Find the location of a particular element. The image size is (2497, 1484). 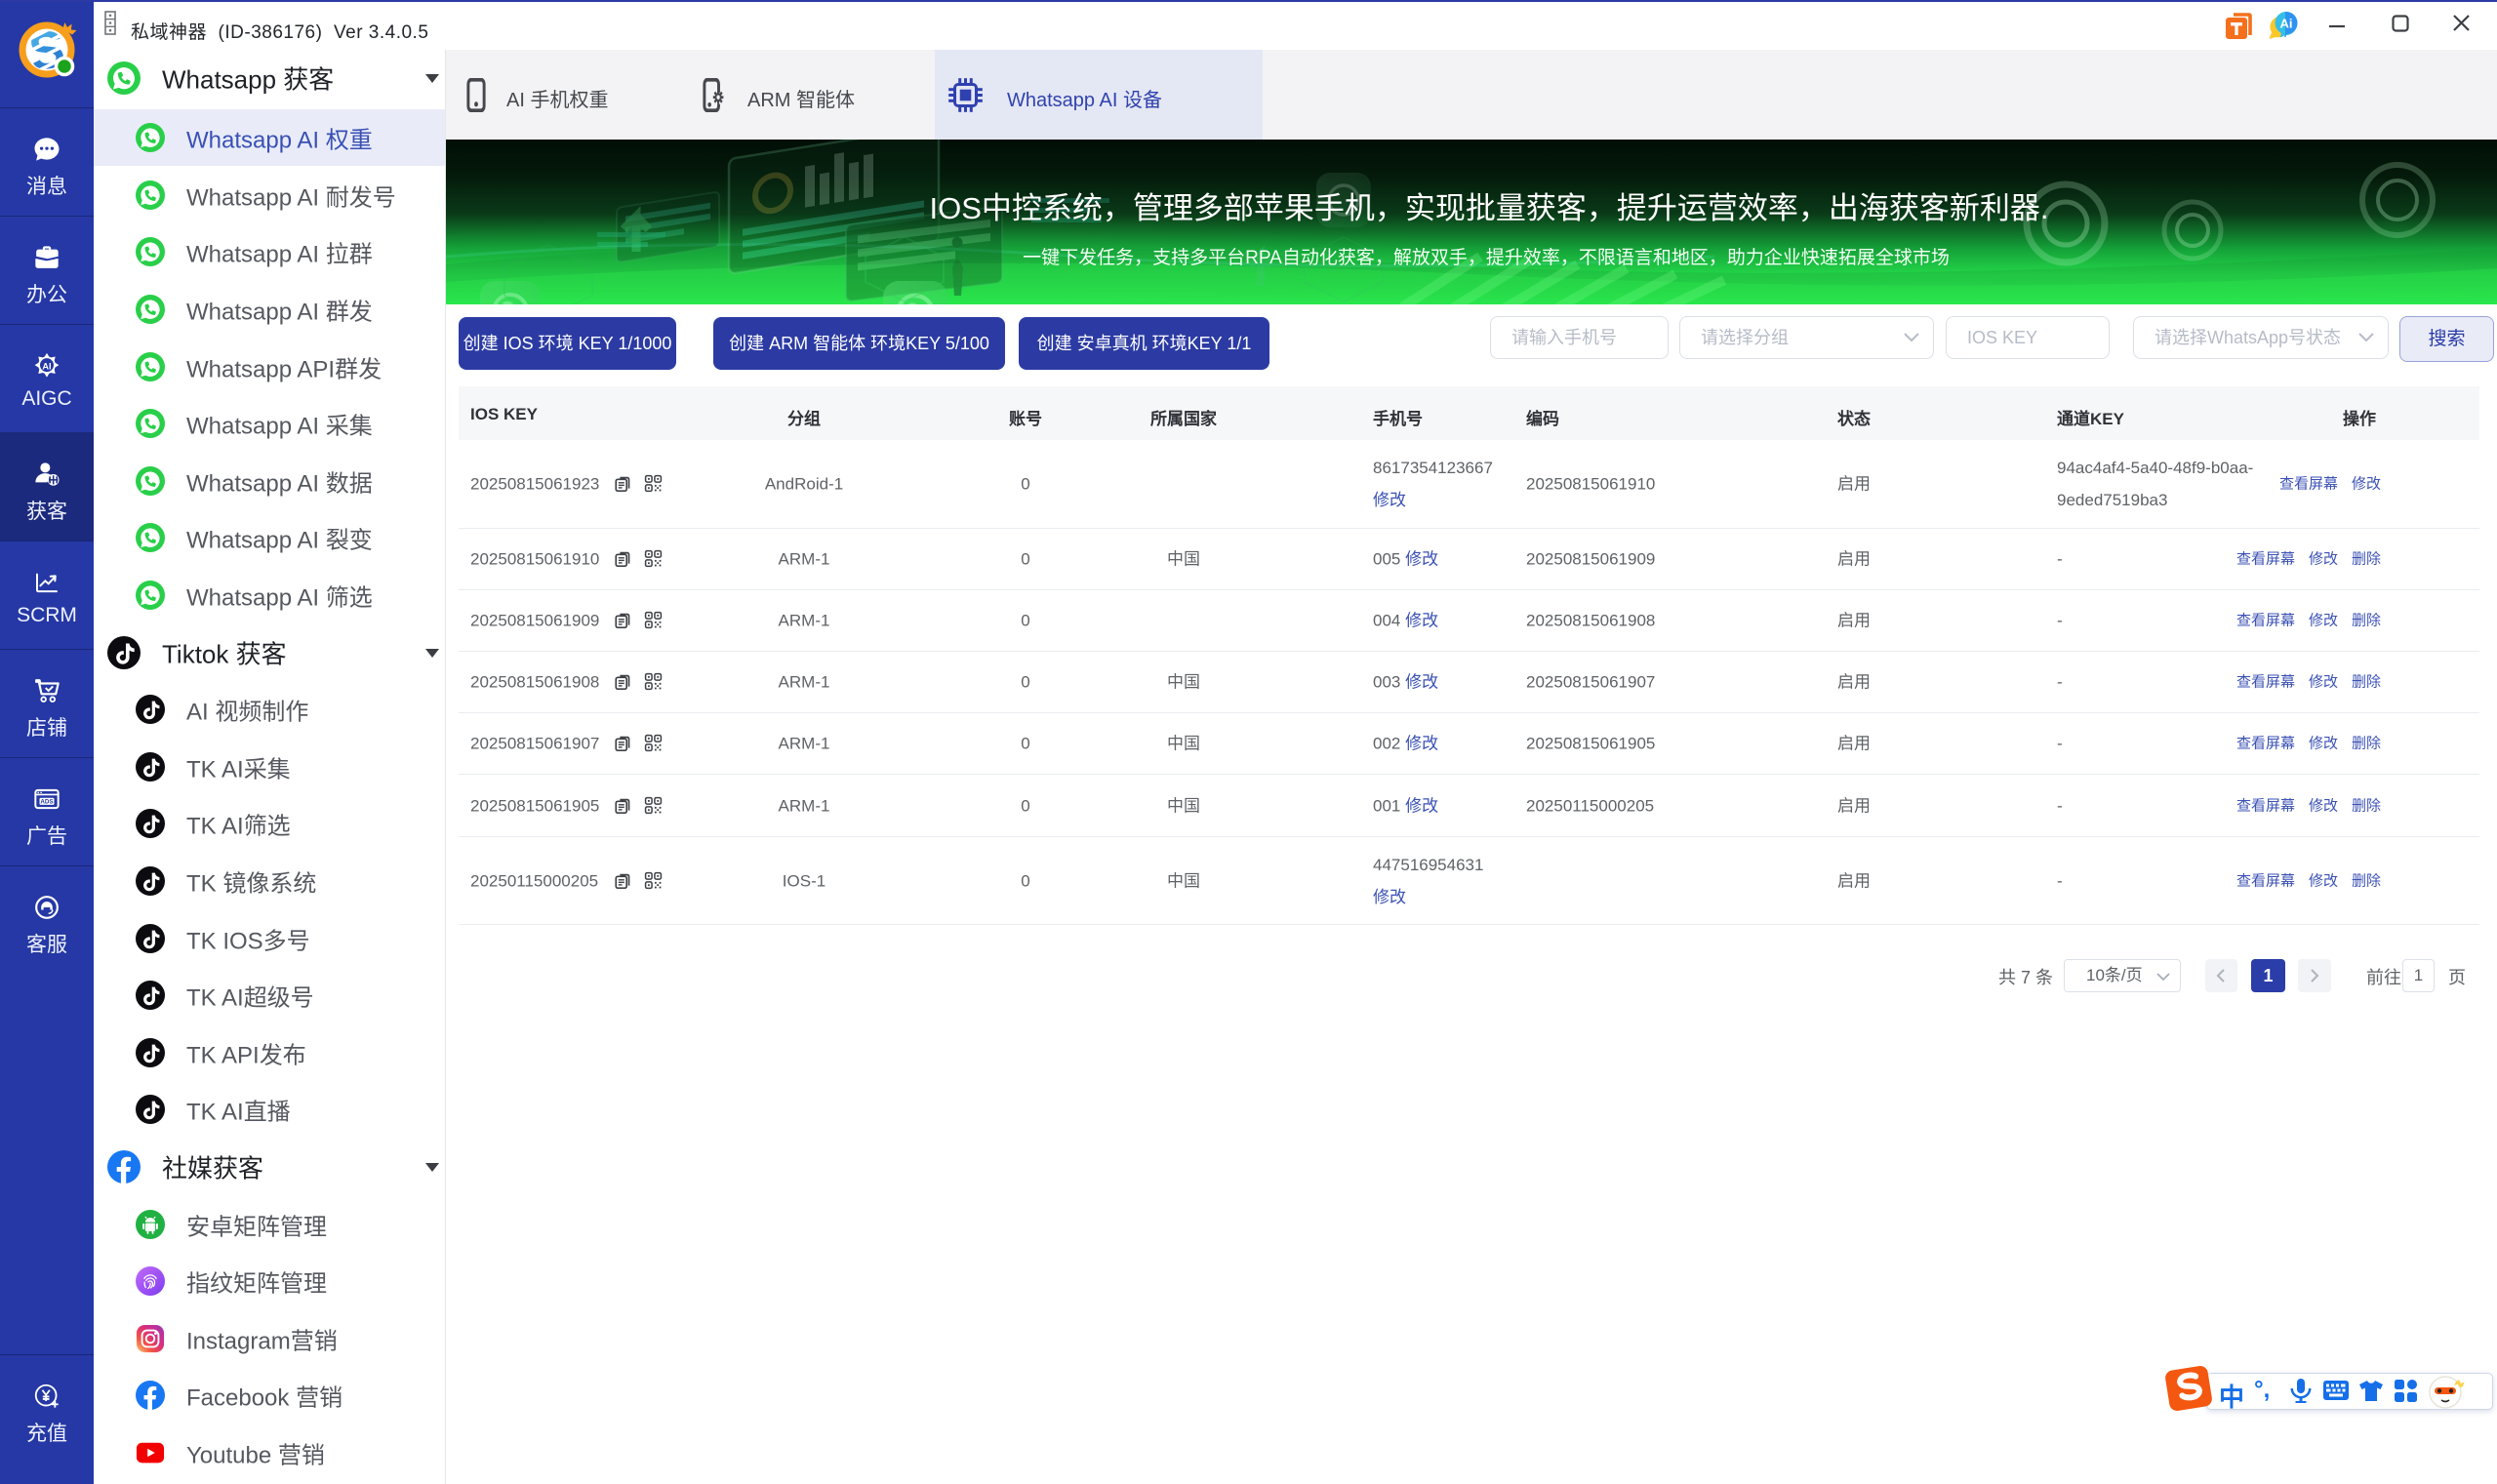

svg-text: Ai is located at coordinates (2286, 24).